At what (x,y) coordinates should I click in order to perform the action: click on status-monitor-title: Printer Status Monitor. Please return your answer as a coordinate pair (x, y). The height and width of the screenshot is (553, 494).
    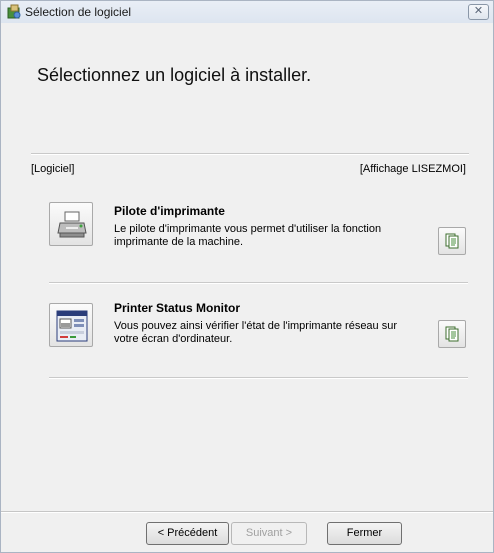
    Looking at the image, I should click on (177, 308).